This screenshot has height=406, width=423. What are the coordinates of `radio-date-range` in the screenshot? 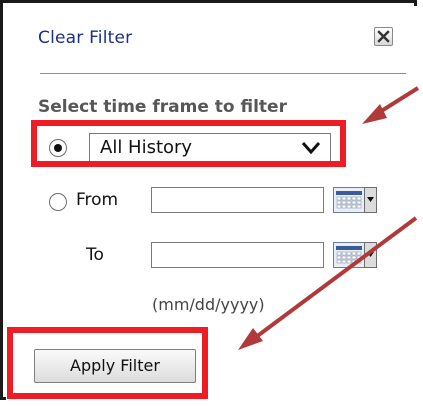 It's located at (58, 202).